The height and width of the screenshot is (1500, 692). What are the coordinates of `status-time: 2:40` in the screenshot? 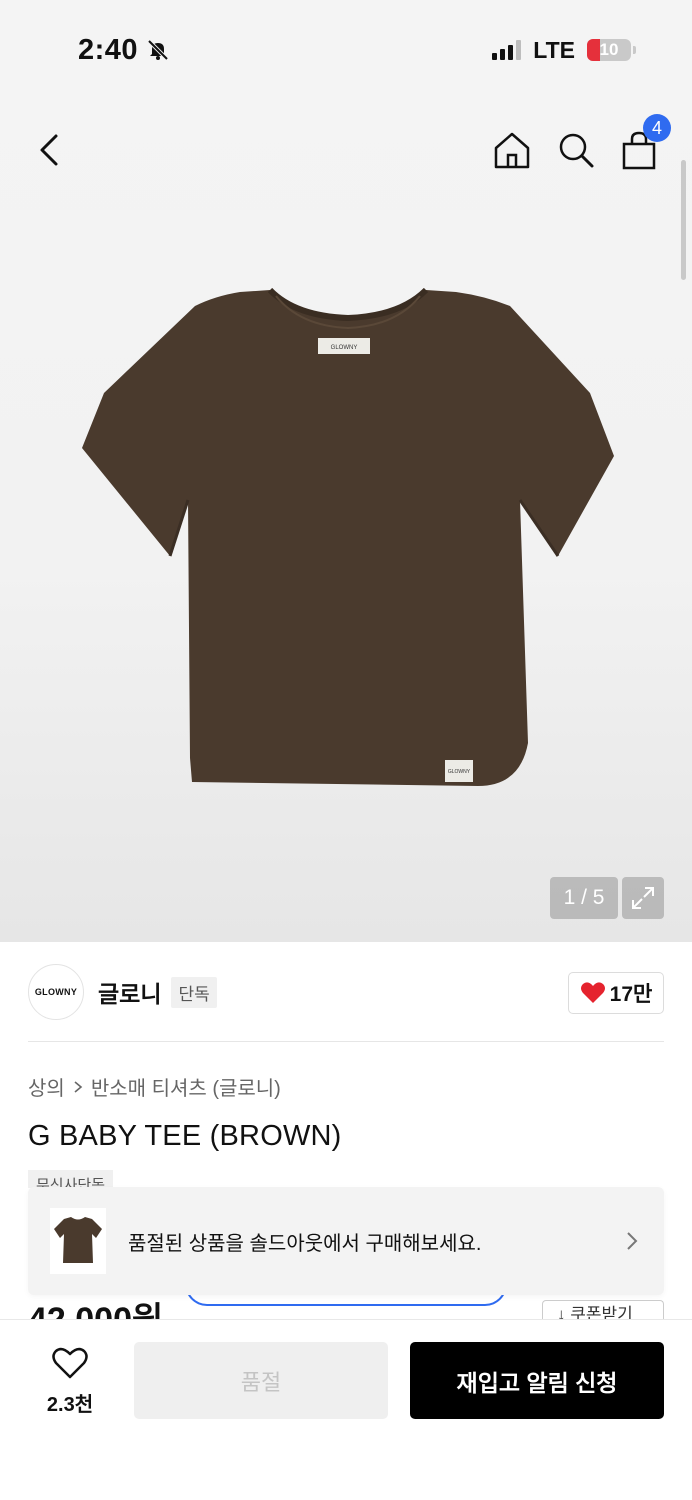 It's located at (124, 50).